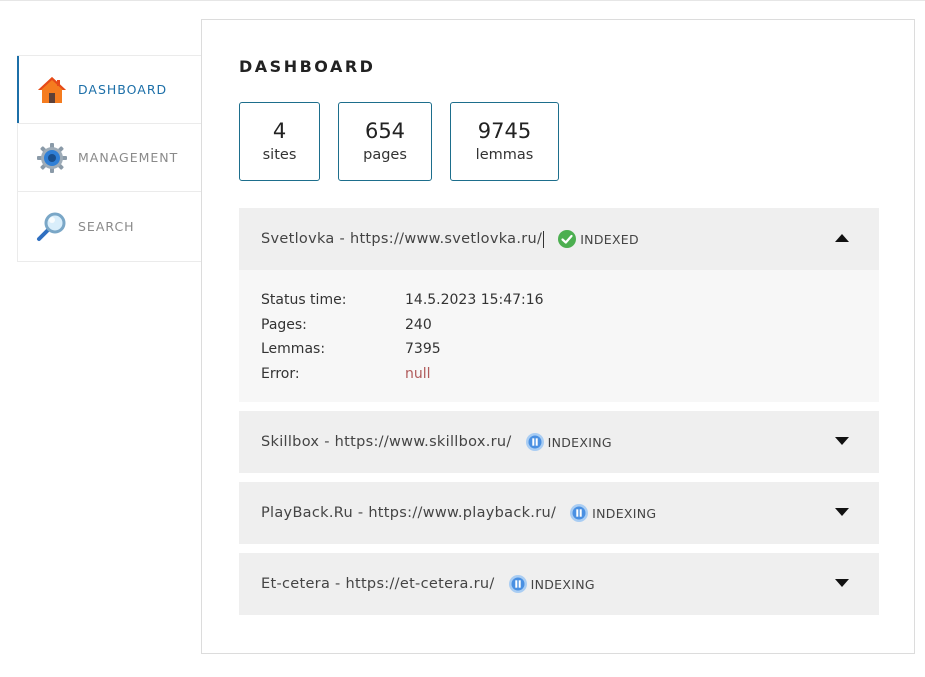  What do you see at coordinates (609, 239) in the screenshot?
I see `status-badge: INDEXED` at bounding box center [609, 239].